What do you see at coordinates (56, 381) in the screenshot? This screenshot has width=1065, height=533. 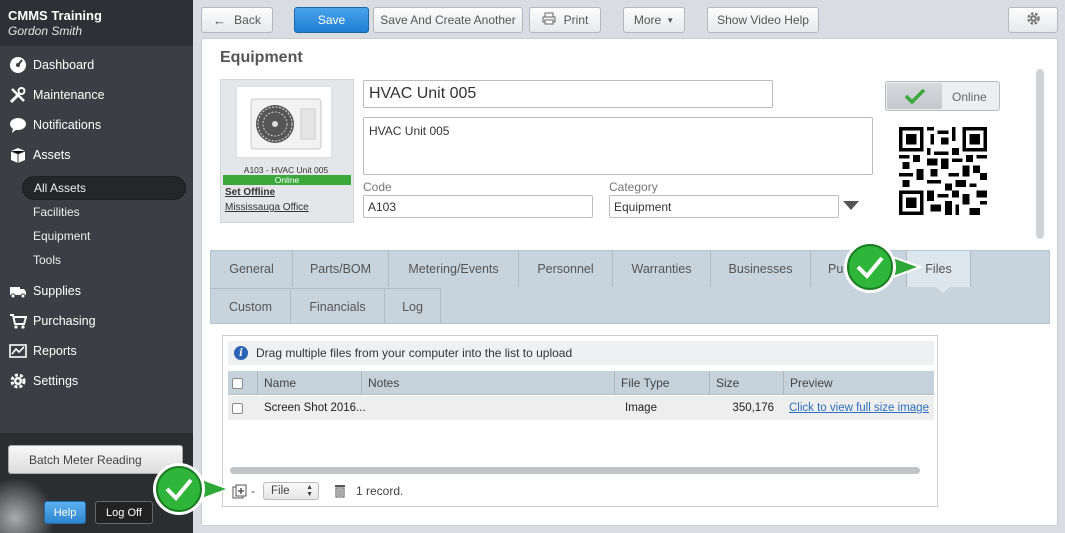 I see `sidebar-item-label: Settings` at bounding box center [56, 381].